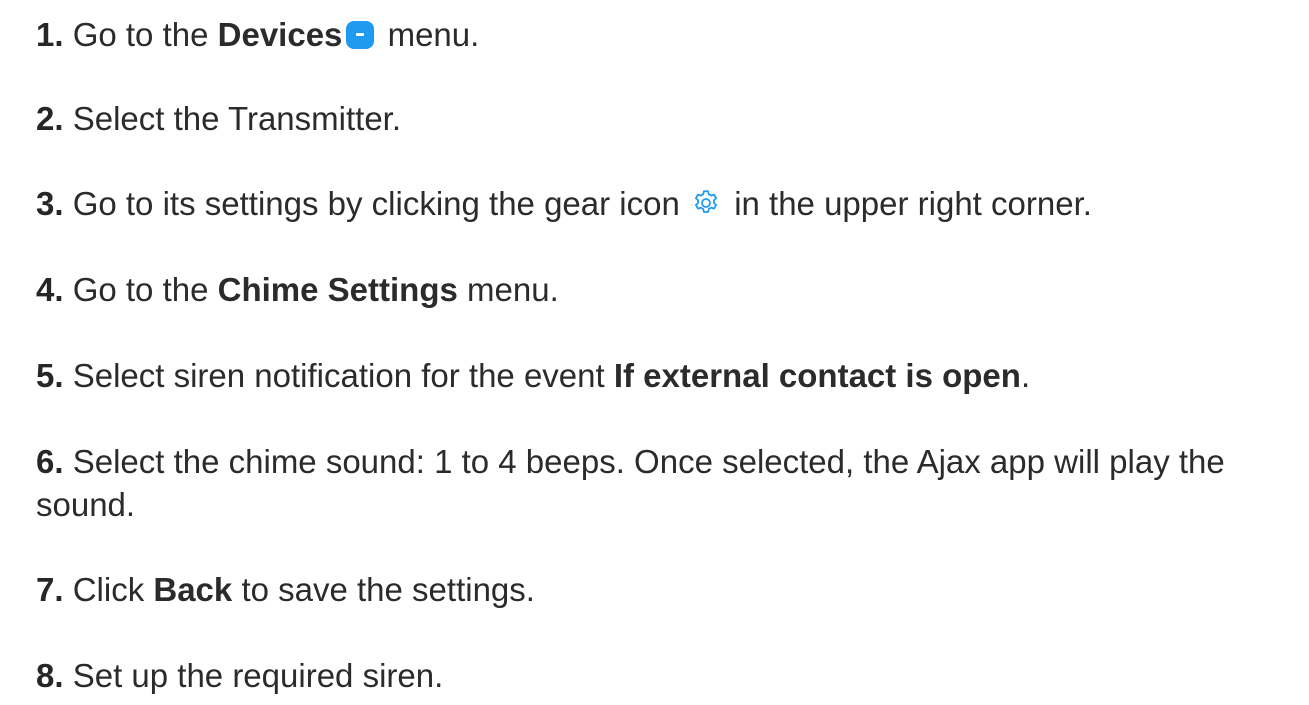 The height and width of the screenshot is (705, 1309). I want to click on step-number: 1., so click(50, 34).